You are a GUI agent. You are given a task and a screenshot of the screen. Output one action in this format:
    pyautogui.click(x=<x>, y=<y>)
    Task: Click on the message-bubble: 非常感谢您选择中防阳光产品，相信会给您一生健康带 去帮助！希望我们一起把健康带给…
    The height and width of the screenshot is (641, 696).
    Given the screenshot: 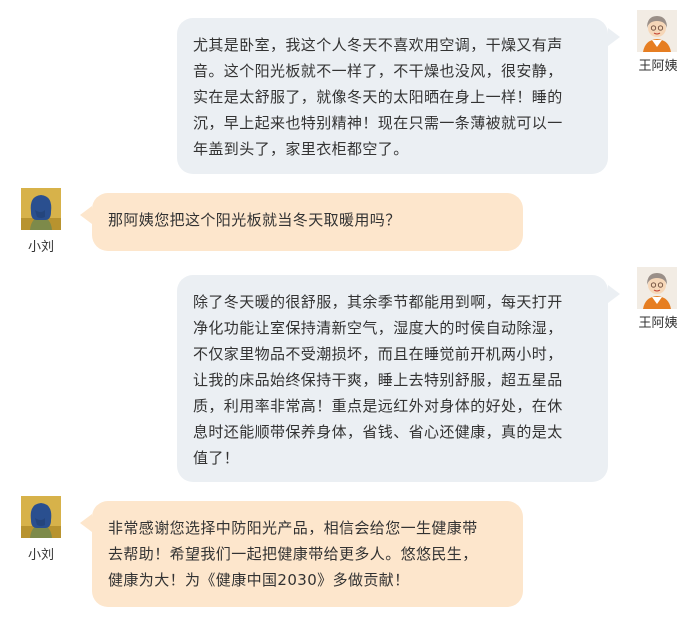 What is the action you would take?
    pyautogui.click(x=307, y=554)
    